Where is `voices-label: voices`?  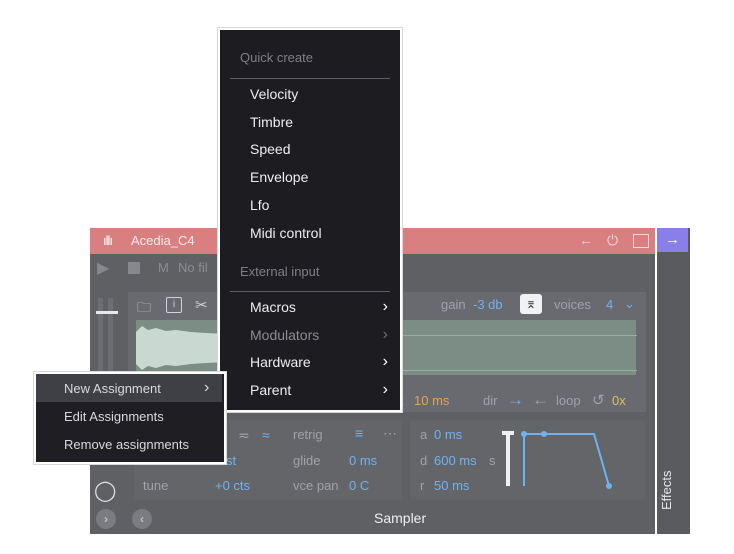
voices-label: voices is located at coordinates (572, 304).